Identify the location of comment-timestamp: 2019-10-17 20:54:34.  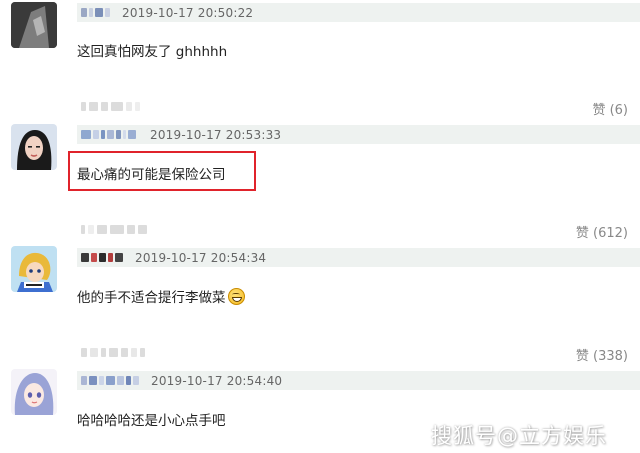
(201, 257).